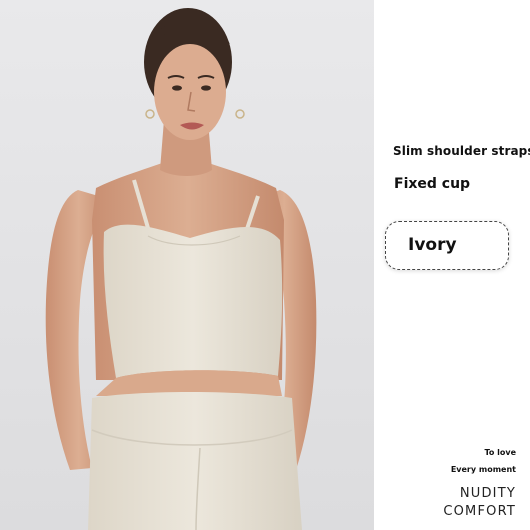  Describe the element at coordinates (487, 493) in the screenshot. I see `brand-text: NUDITY` at that location.